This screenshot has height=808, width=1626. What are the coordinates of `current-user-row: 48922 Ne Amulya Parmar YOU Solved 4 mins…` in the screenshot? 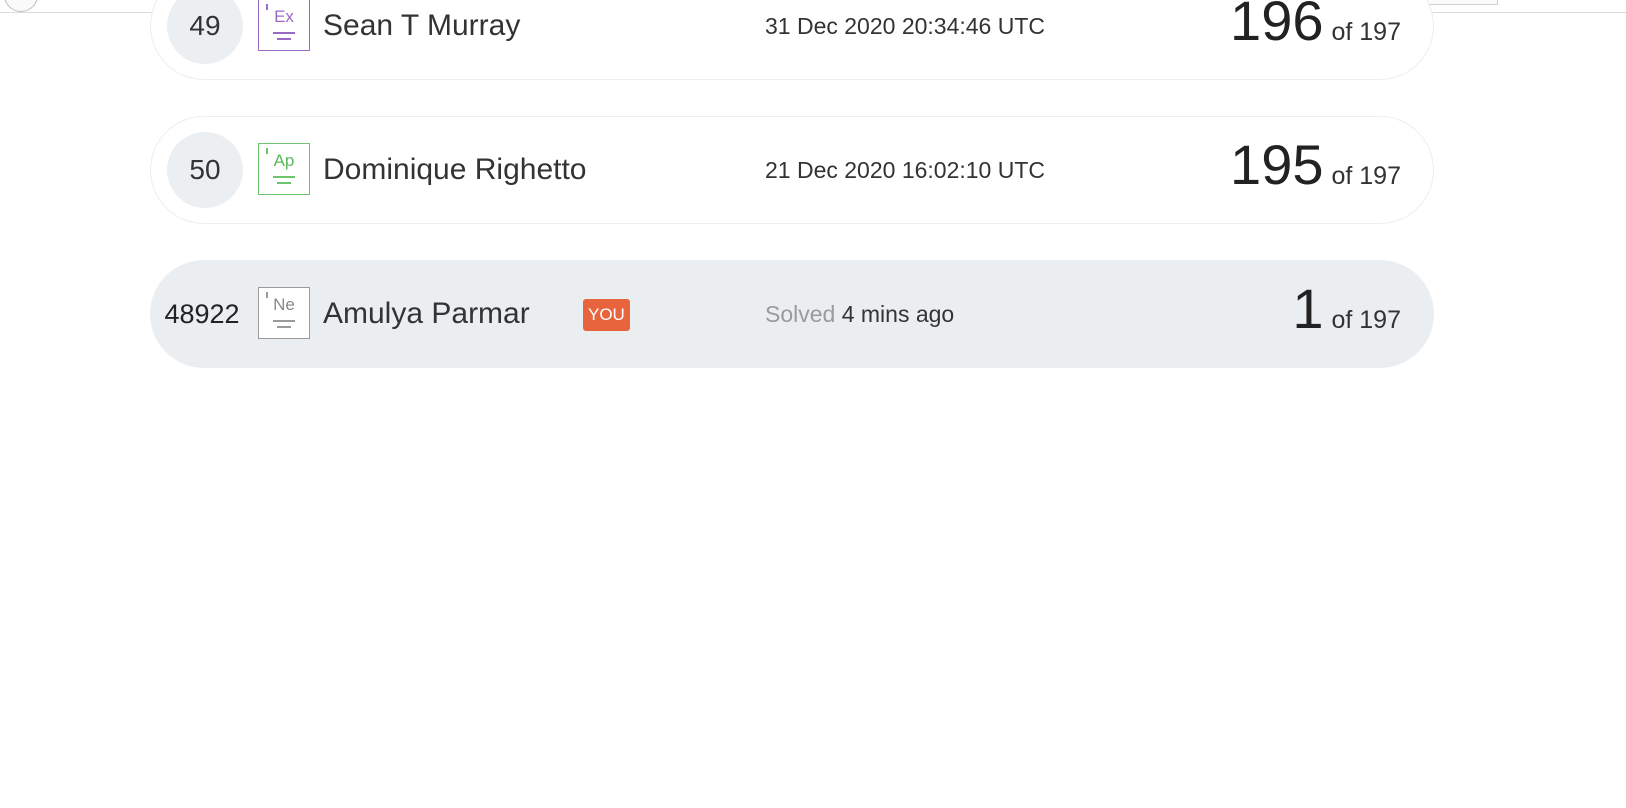 It's located at (792, 314).